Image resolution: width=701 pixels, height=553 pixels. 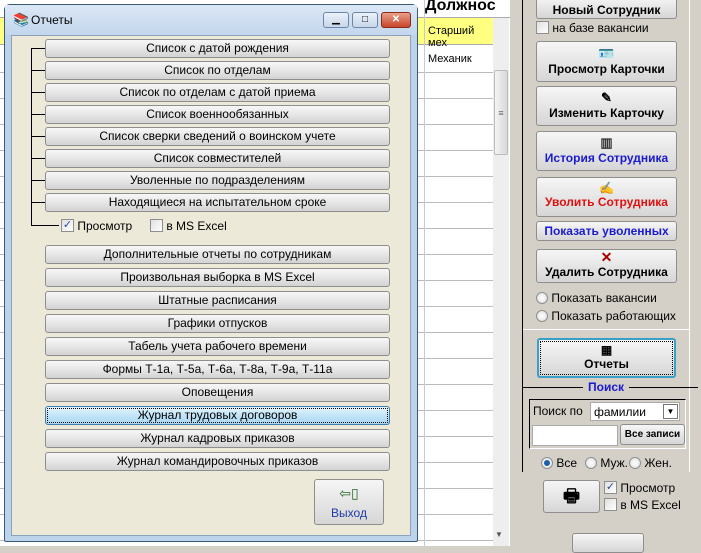 What do you see at coordinates (606, 142) in the screenshot?
I see `book-icon: ▥` at bounding box center [606, 142].